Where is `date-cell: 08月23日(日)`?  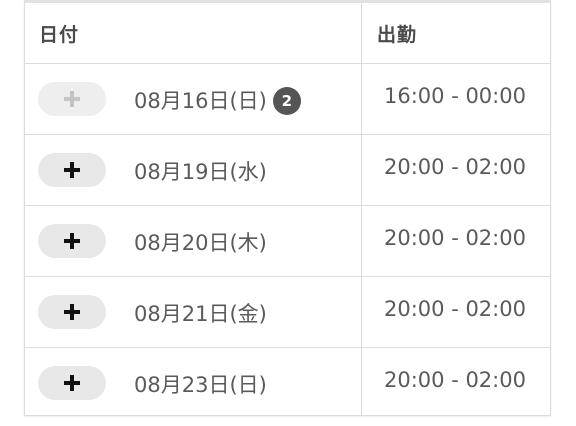
date-cell: 08月23日(日) is located at coordinates (193, 382).